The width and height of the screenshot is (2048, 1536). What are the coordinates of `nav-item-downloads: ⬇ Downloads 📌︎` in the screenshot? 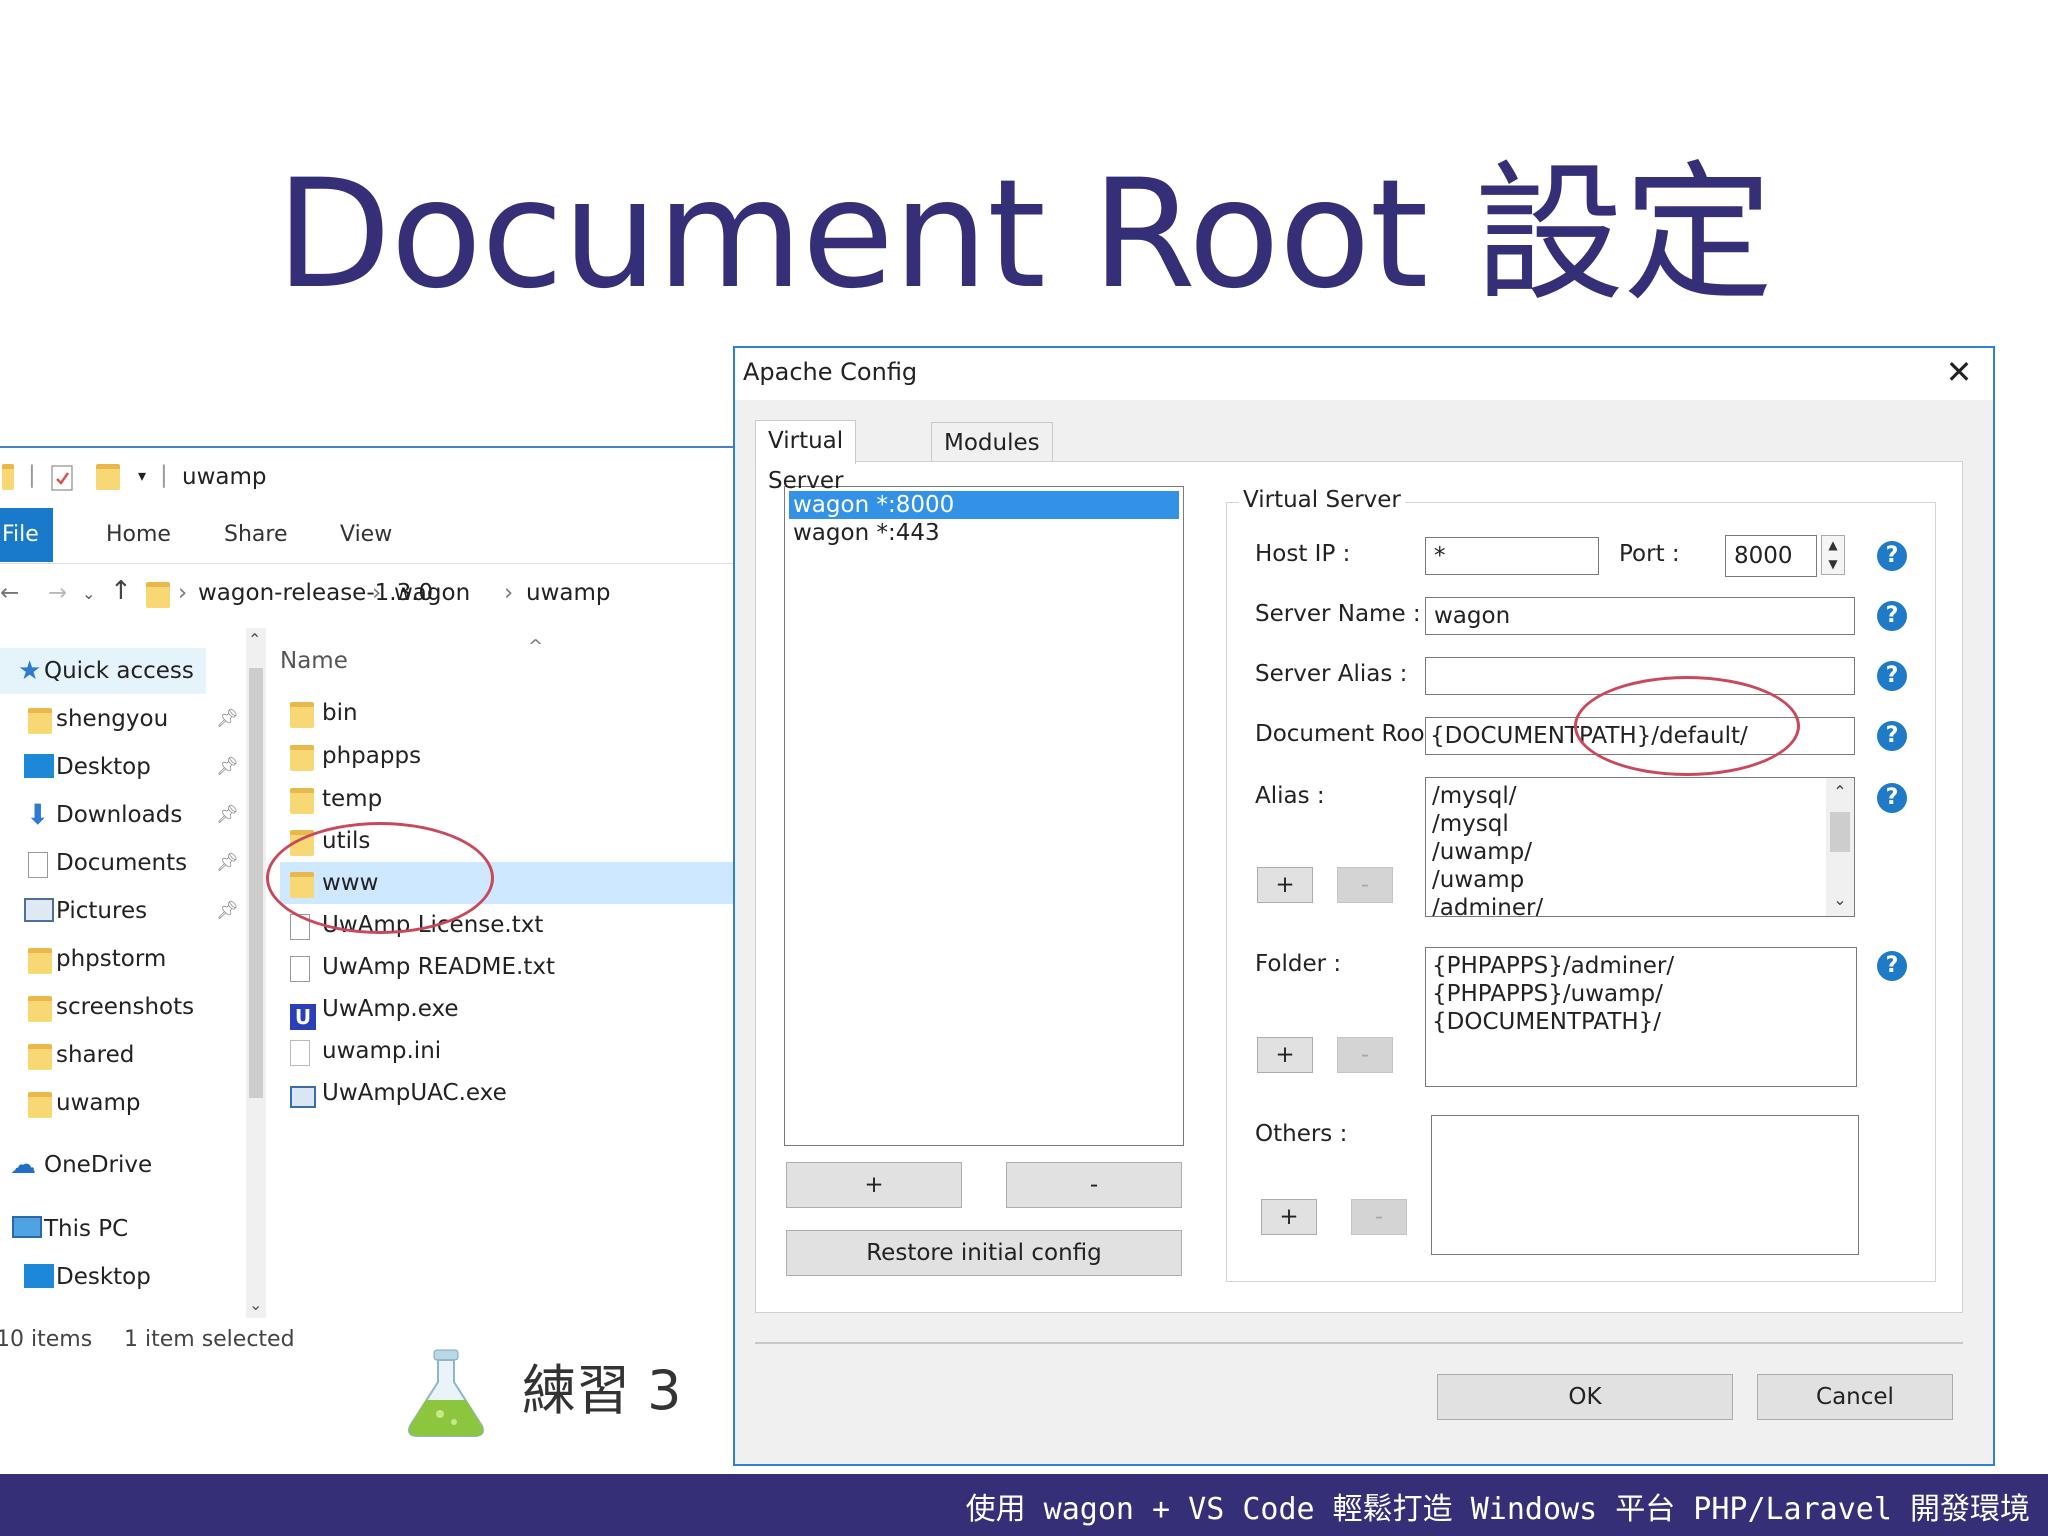 It's located at (119, 815).